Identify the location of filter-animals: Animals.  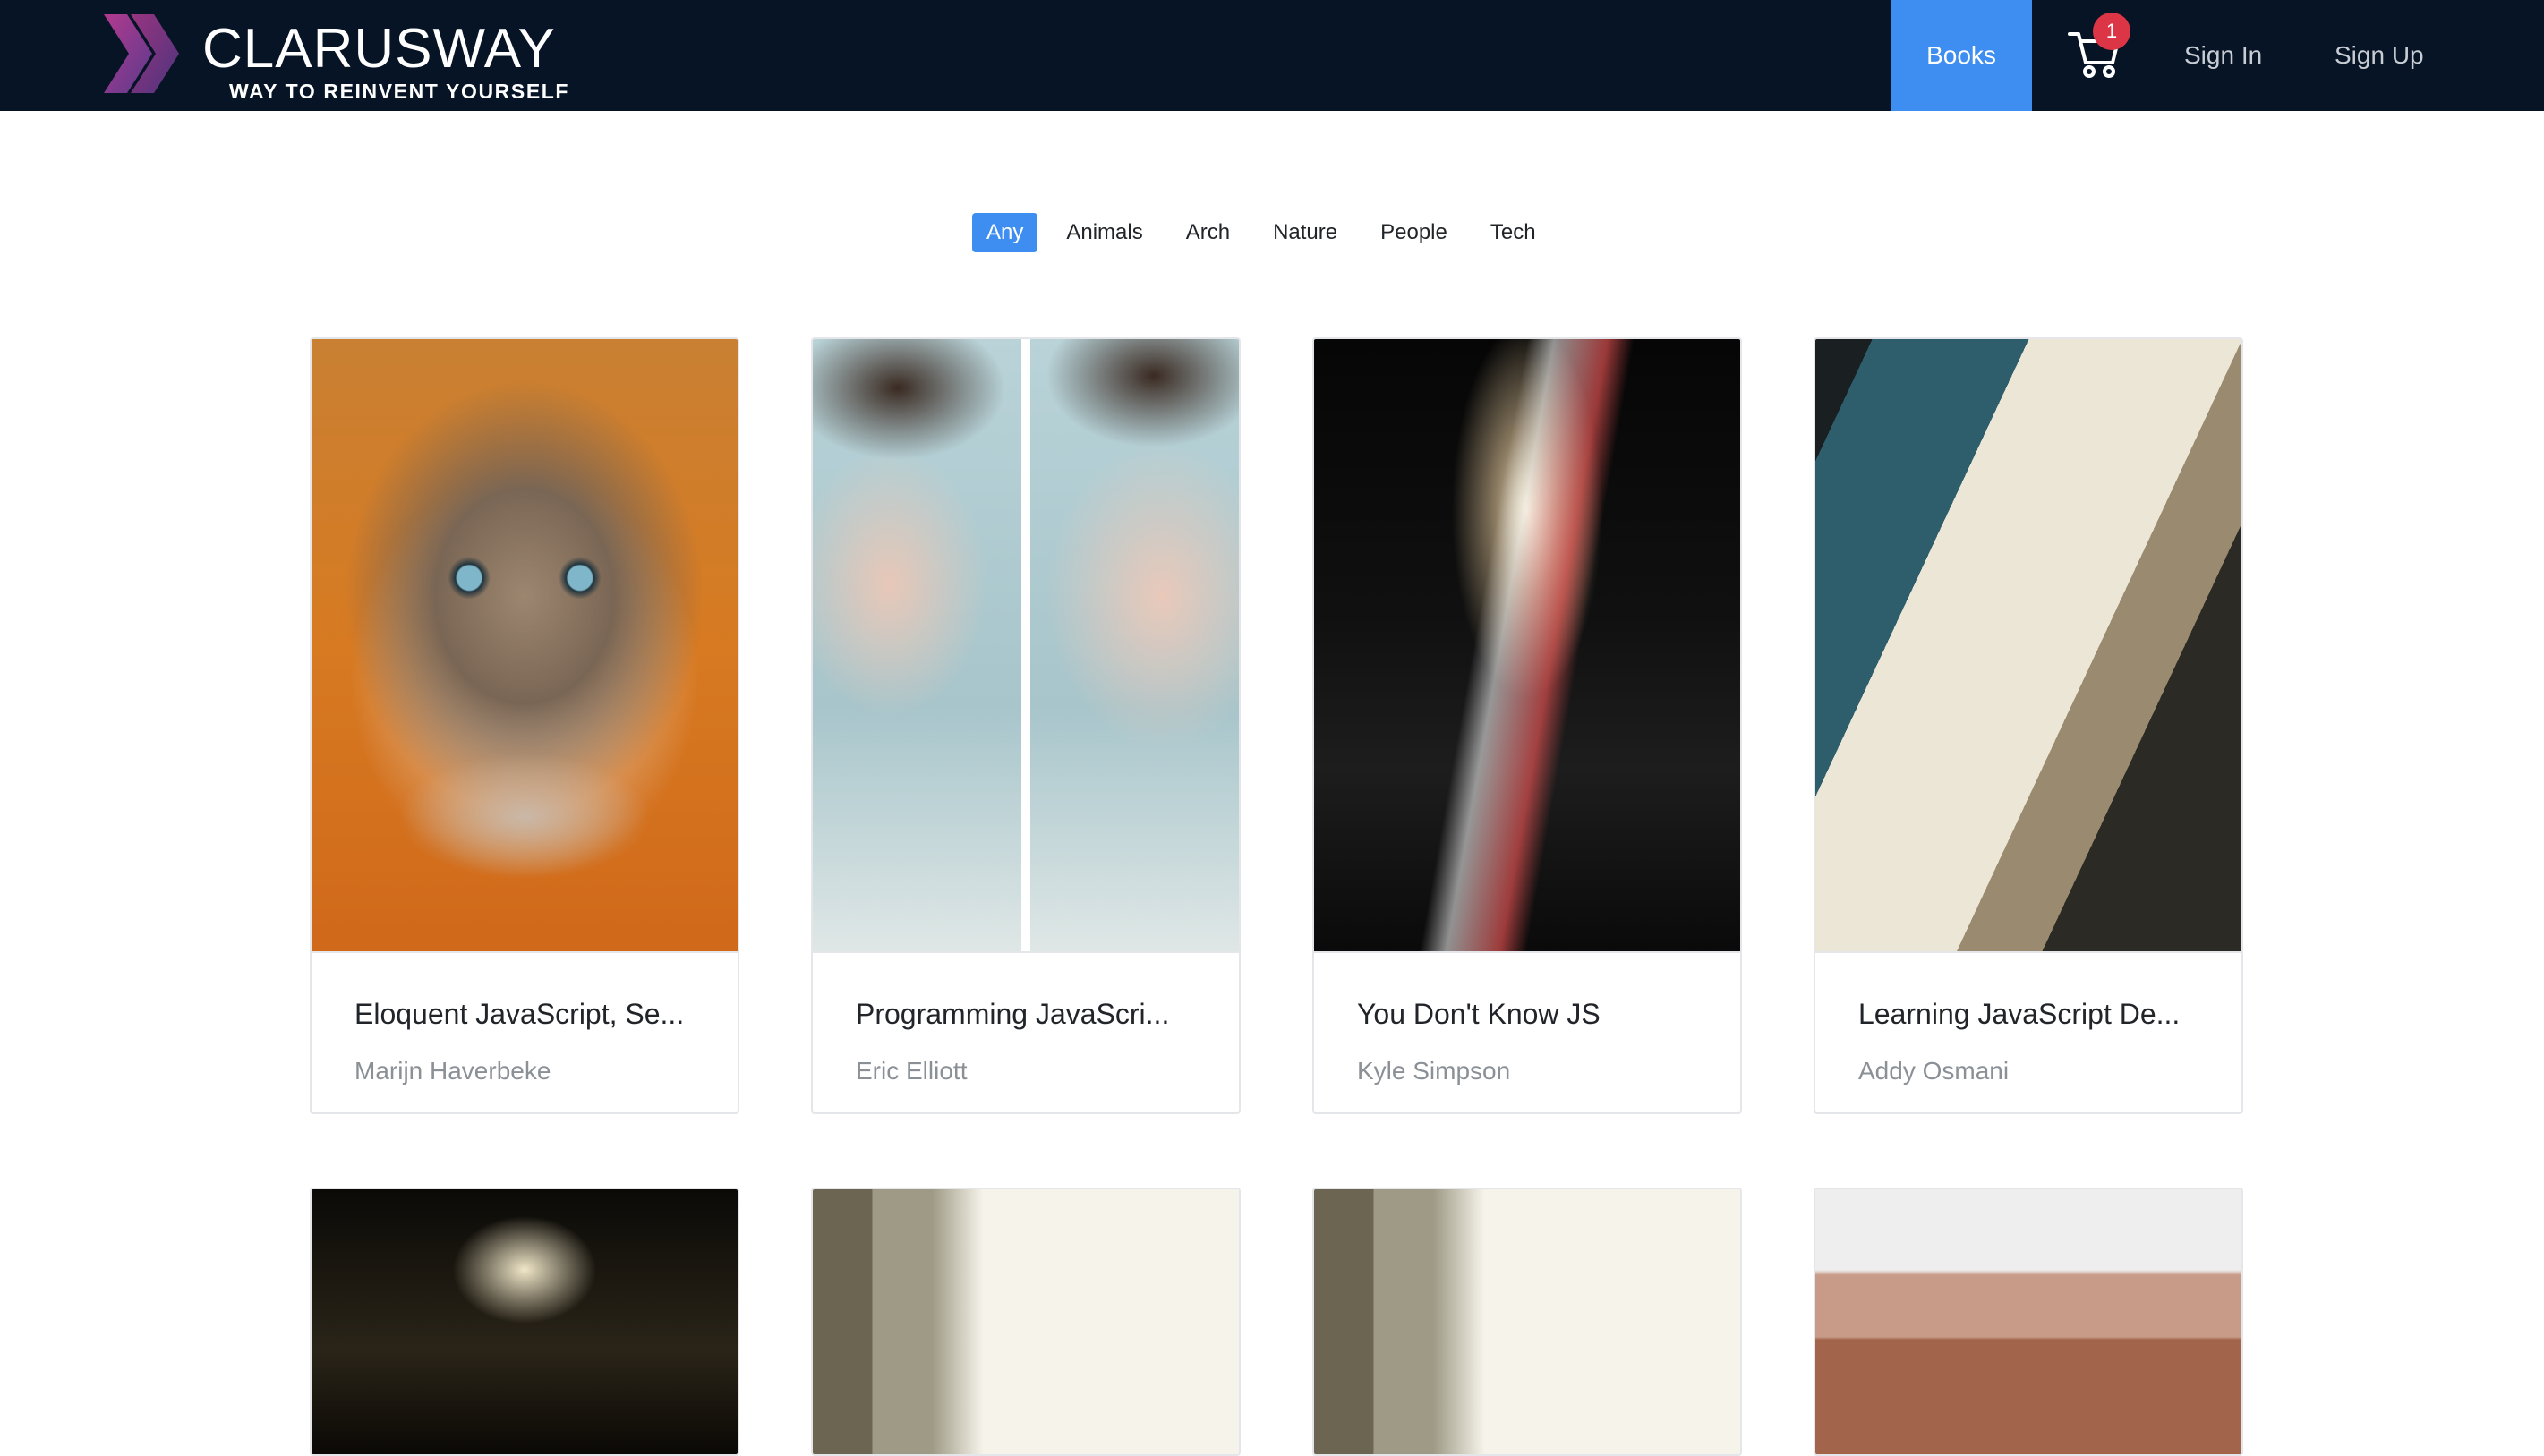
(1105, 232).